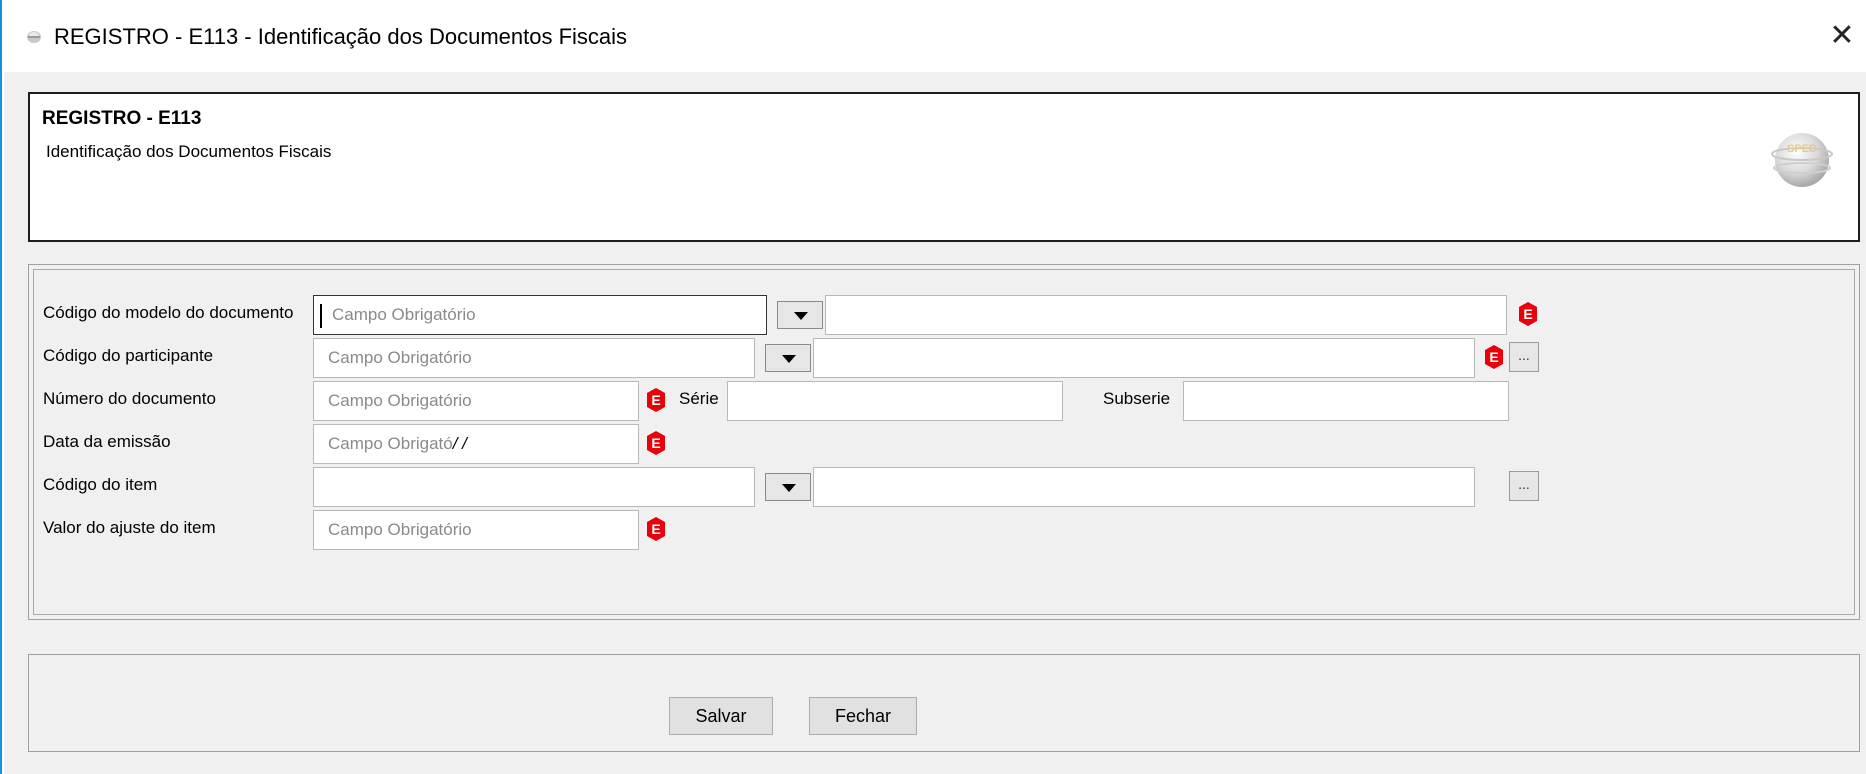  I want to click on valor-error-icon: E, so click(656, 529).